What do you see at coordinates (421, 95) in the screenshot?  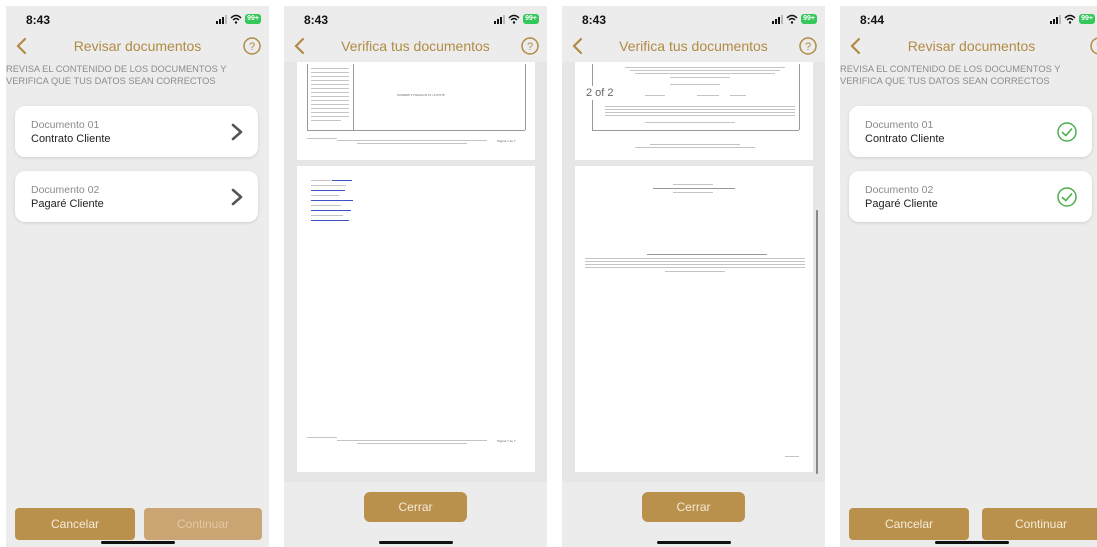 I see `signature-label: NOMBRE Y FIRMA DE EL CLIENTE` at bounding box center [421, 95].